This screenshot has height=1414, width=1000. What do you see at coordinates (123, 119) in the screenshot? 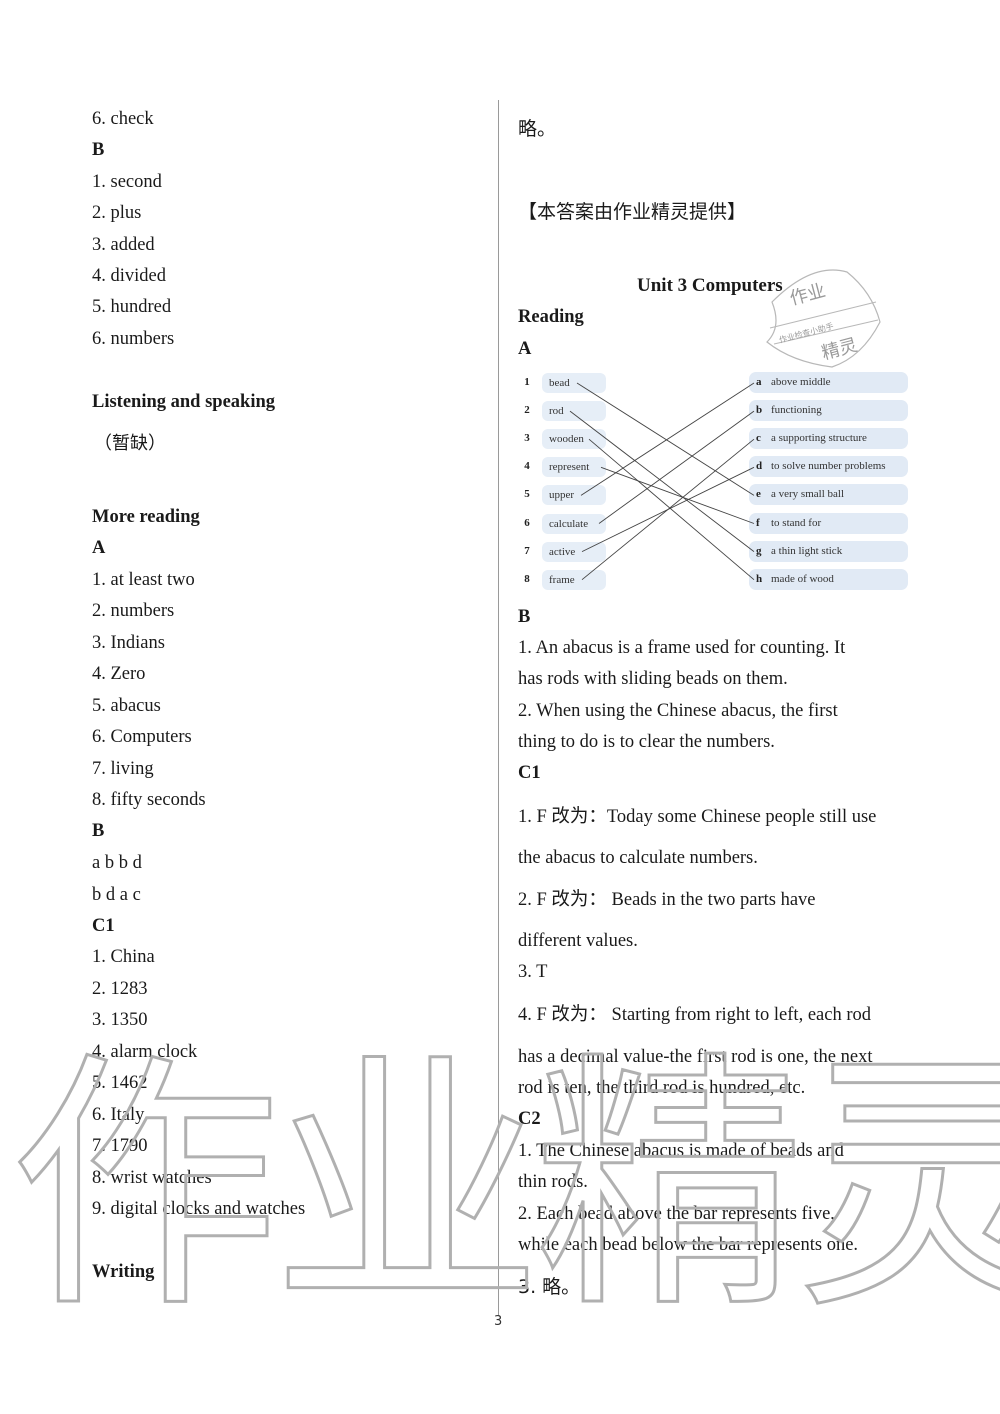
I see `answer-line: 6. check` at bounding box center [123, 119].